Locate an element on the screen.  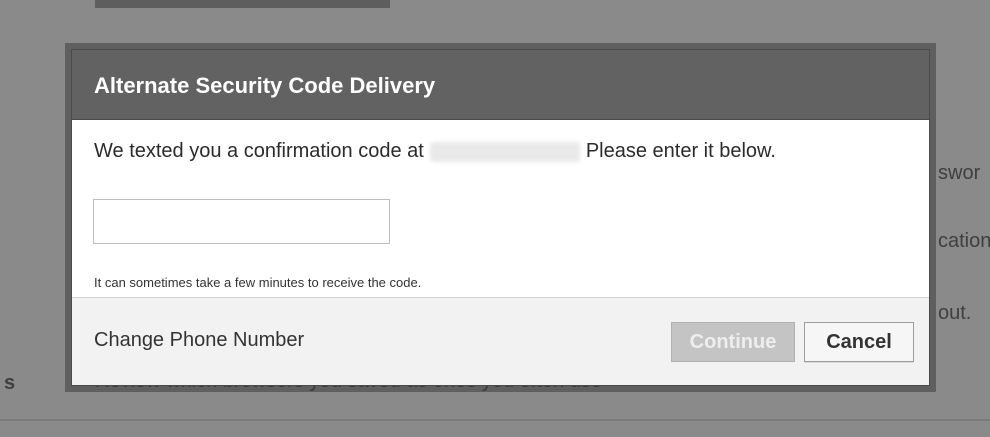
confirmation-code-input is located at coordinates (241, 221).